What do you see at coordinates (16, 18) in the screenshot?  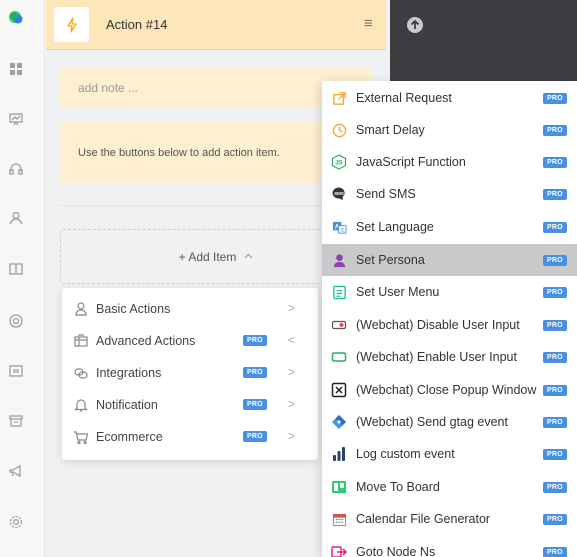 I see `chat-bubbles-icon` at bounding box center [16, 18].